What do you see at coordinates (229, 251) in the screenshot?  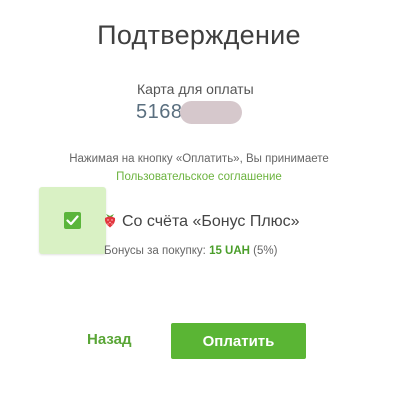 I see `bonus-amount: 15 UAH` at bounding box center [229, 251].